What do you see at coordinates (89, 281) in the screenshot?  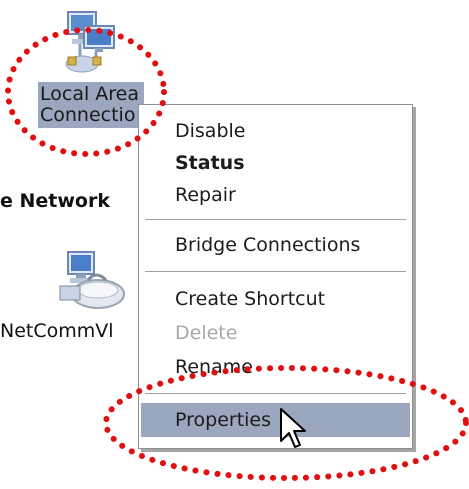 I see `netcomm-connection-icon` at bounding box center [89, 281].